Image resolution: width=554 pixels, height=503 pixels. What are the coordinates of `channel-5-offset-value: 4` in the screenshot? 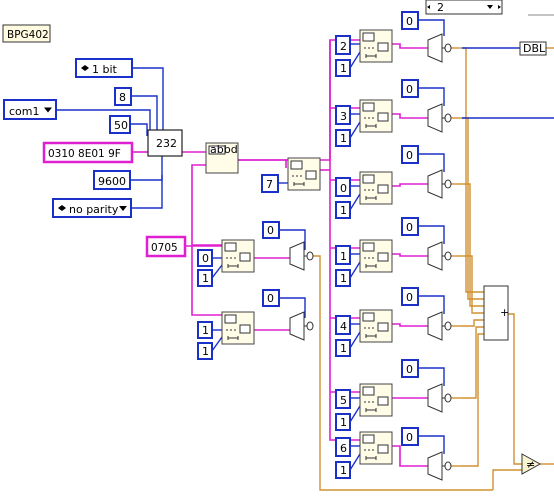 It's located at (343, 326).